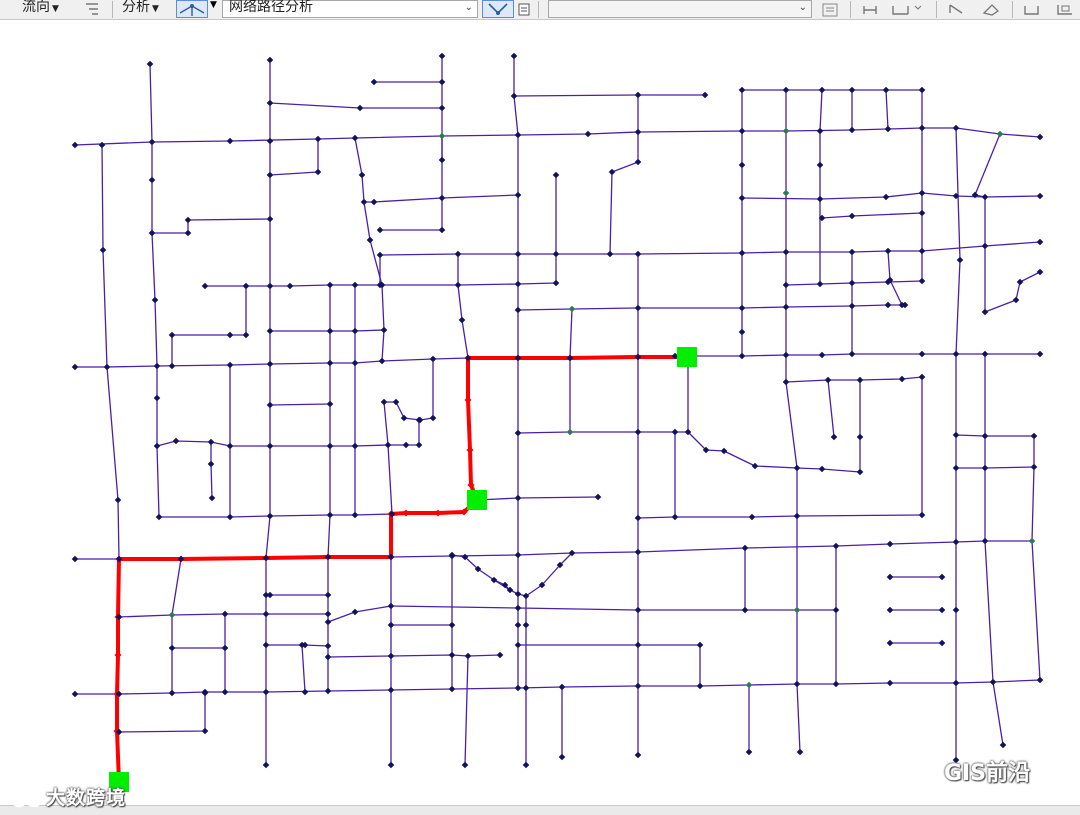 The width and height of the screenshot is (1080, 815). What do you see at coordinates (213, 5) in the screenshot?
I see `chevron-down-icon: ▼` at bounding box center [213, 5].